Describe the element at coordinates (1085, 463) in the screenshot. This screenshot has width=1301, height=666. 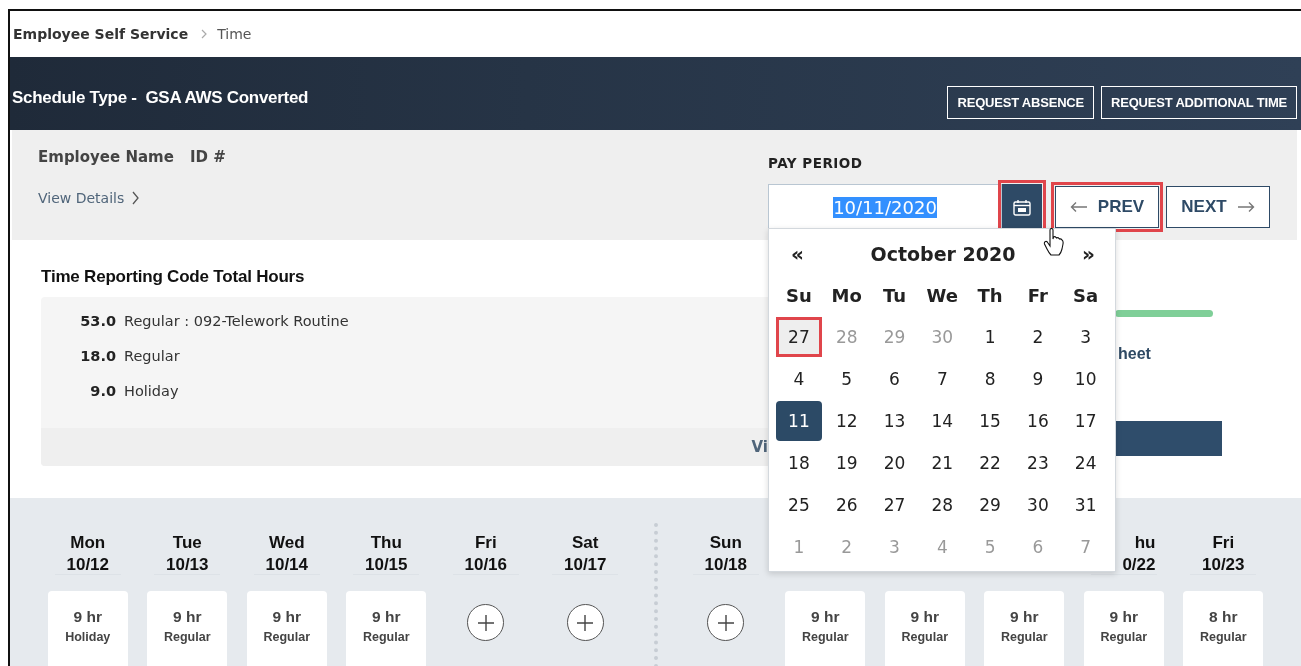
I see `day-cell: 24` at that location.